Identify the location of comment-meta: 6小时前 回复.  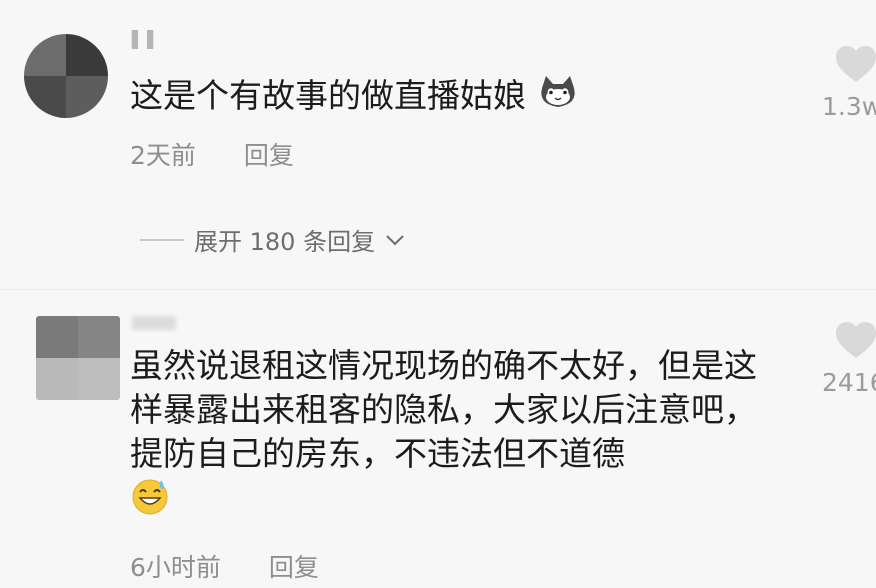
(224, 566).